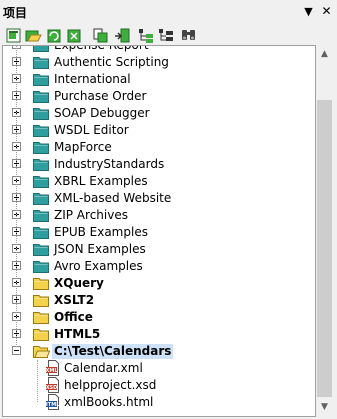 The image size is (337, 419). Describe the element at coordinates (159, 317) in the screenshot. I see `tree-folder-row: Office` at that location.